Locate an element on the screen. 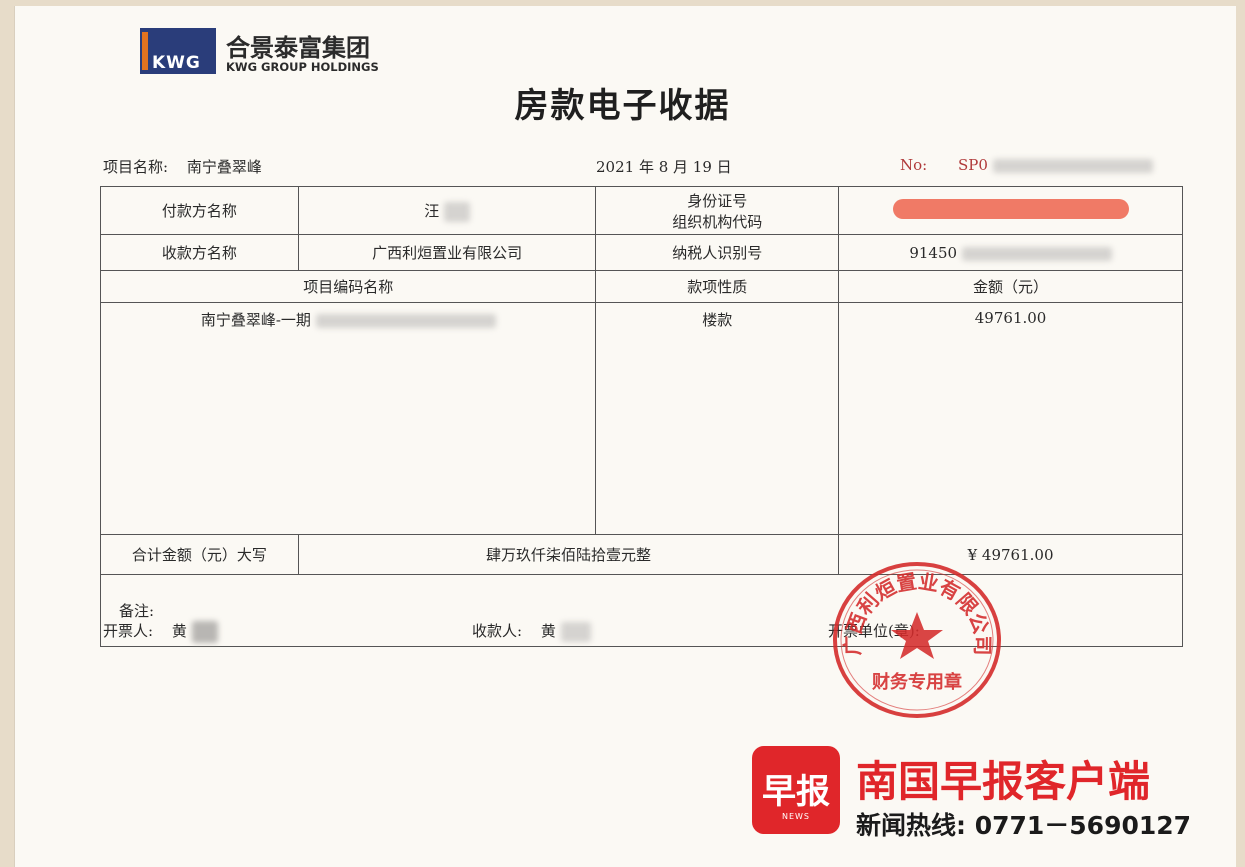 The height and width of the screenshot is (867, 1245). news-badge-text: 早报 is located at coordinates (796, 792).